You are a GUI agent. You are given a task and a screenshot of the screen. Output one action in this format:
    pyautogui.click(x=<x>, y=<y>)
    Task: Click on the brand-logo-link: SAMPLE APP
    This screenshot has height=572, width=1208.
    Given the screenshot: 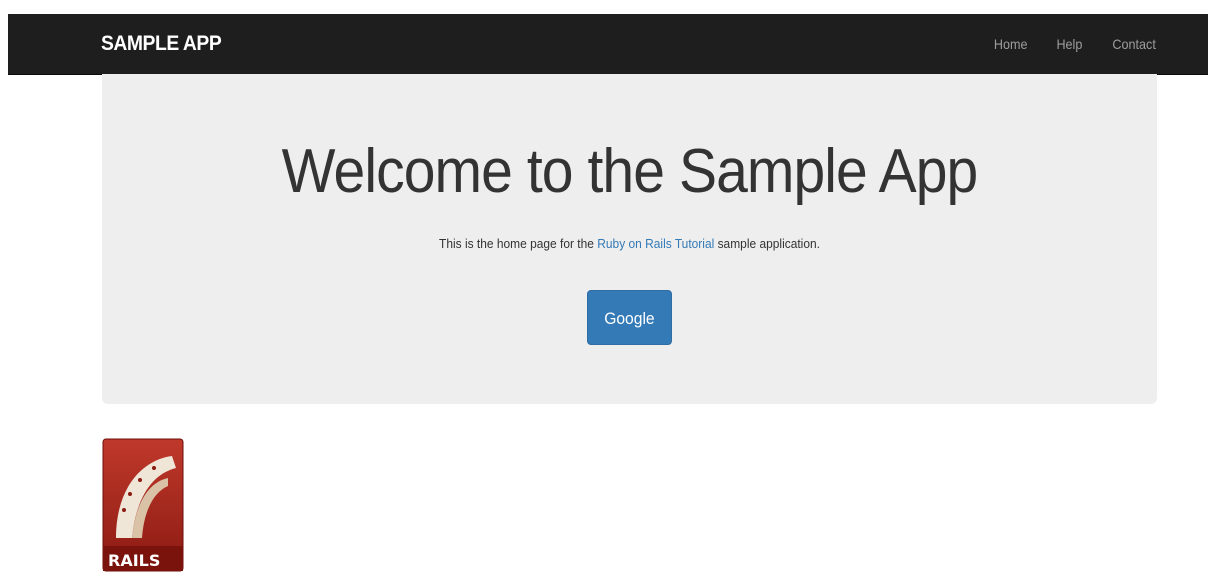 What is the action you would take?
    pyautogui.click(x=161, y=44)
    